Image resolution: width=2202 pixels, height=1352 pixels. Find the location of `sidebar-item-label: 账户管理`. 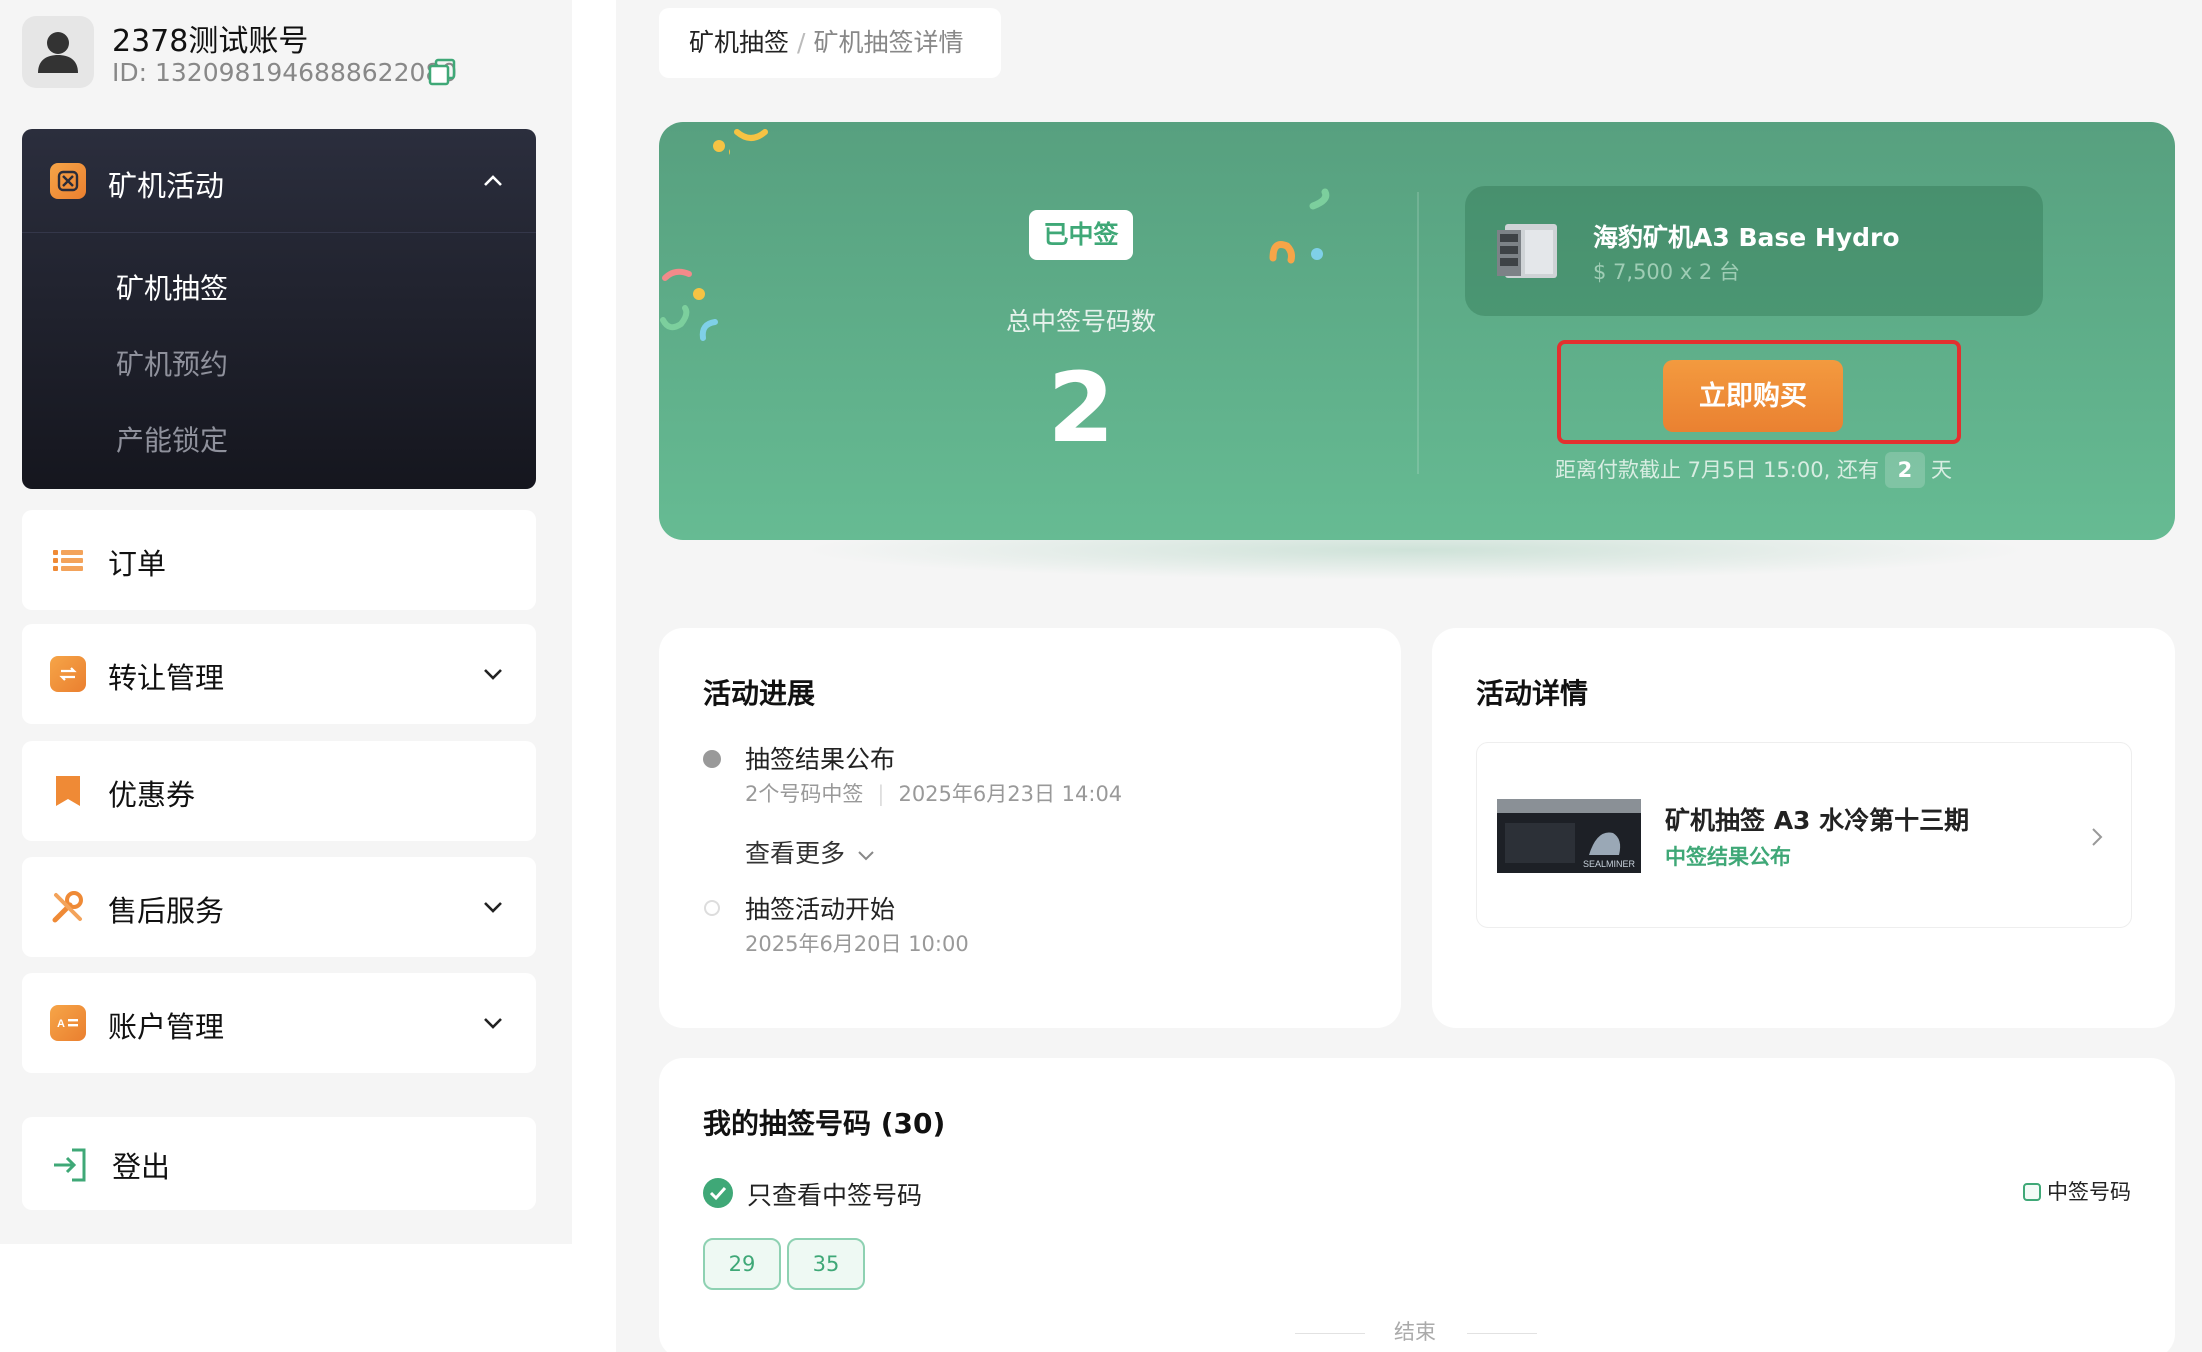

sidebar-item-label: 账户管理 is located at coordinates (166, 1027).